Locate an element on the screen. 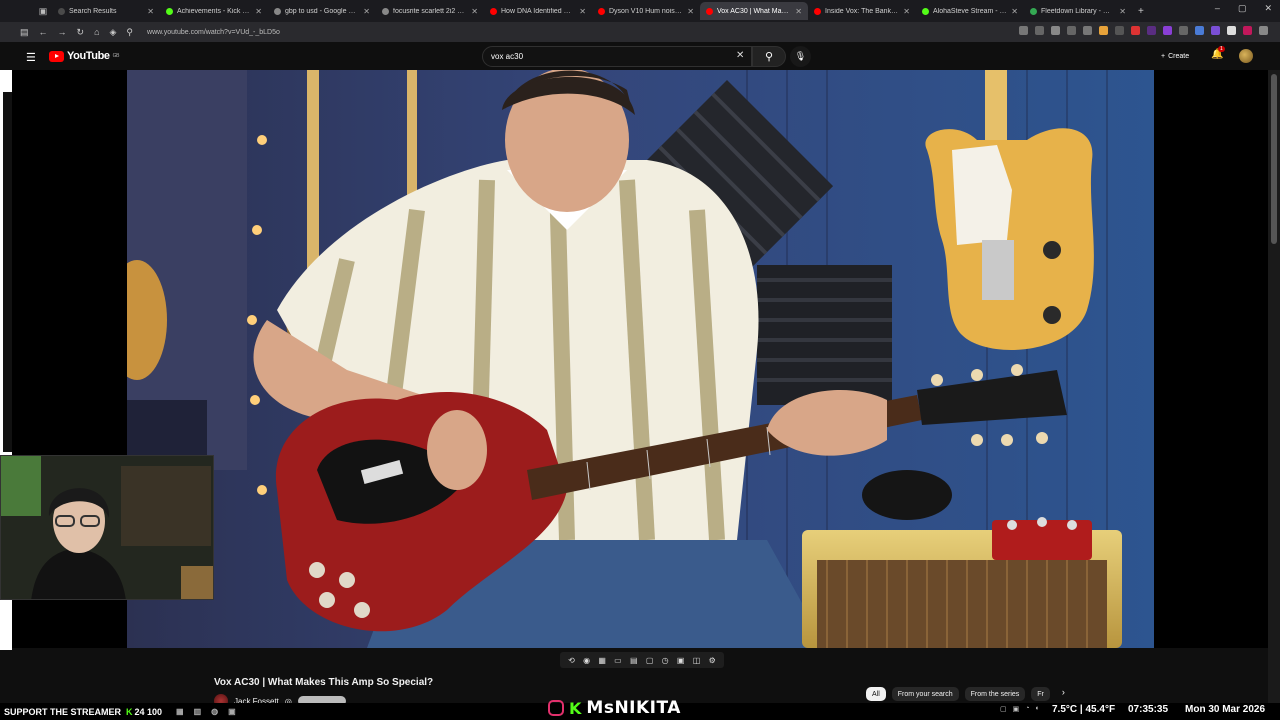 This screenshot has width=1280, height=720. clear-search-icon: ✕ is located at coordinates (740, 55).